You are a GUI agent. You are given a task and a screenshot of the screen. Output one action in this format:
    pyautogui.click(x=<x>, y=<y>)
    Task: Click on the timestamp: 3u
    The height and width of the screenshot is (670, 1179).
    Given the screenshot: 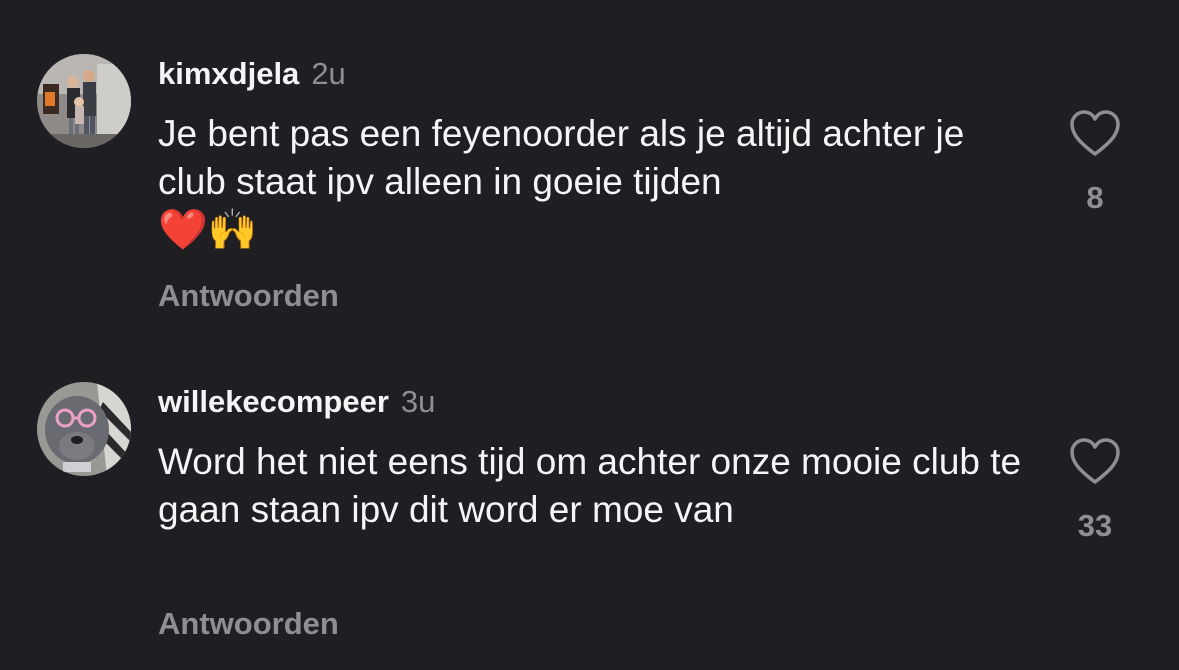 What is the action you would take?
    pyautogui.click(x=418, y=401)
    